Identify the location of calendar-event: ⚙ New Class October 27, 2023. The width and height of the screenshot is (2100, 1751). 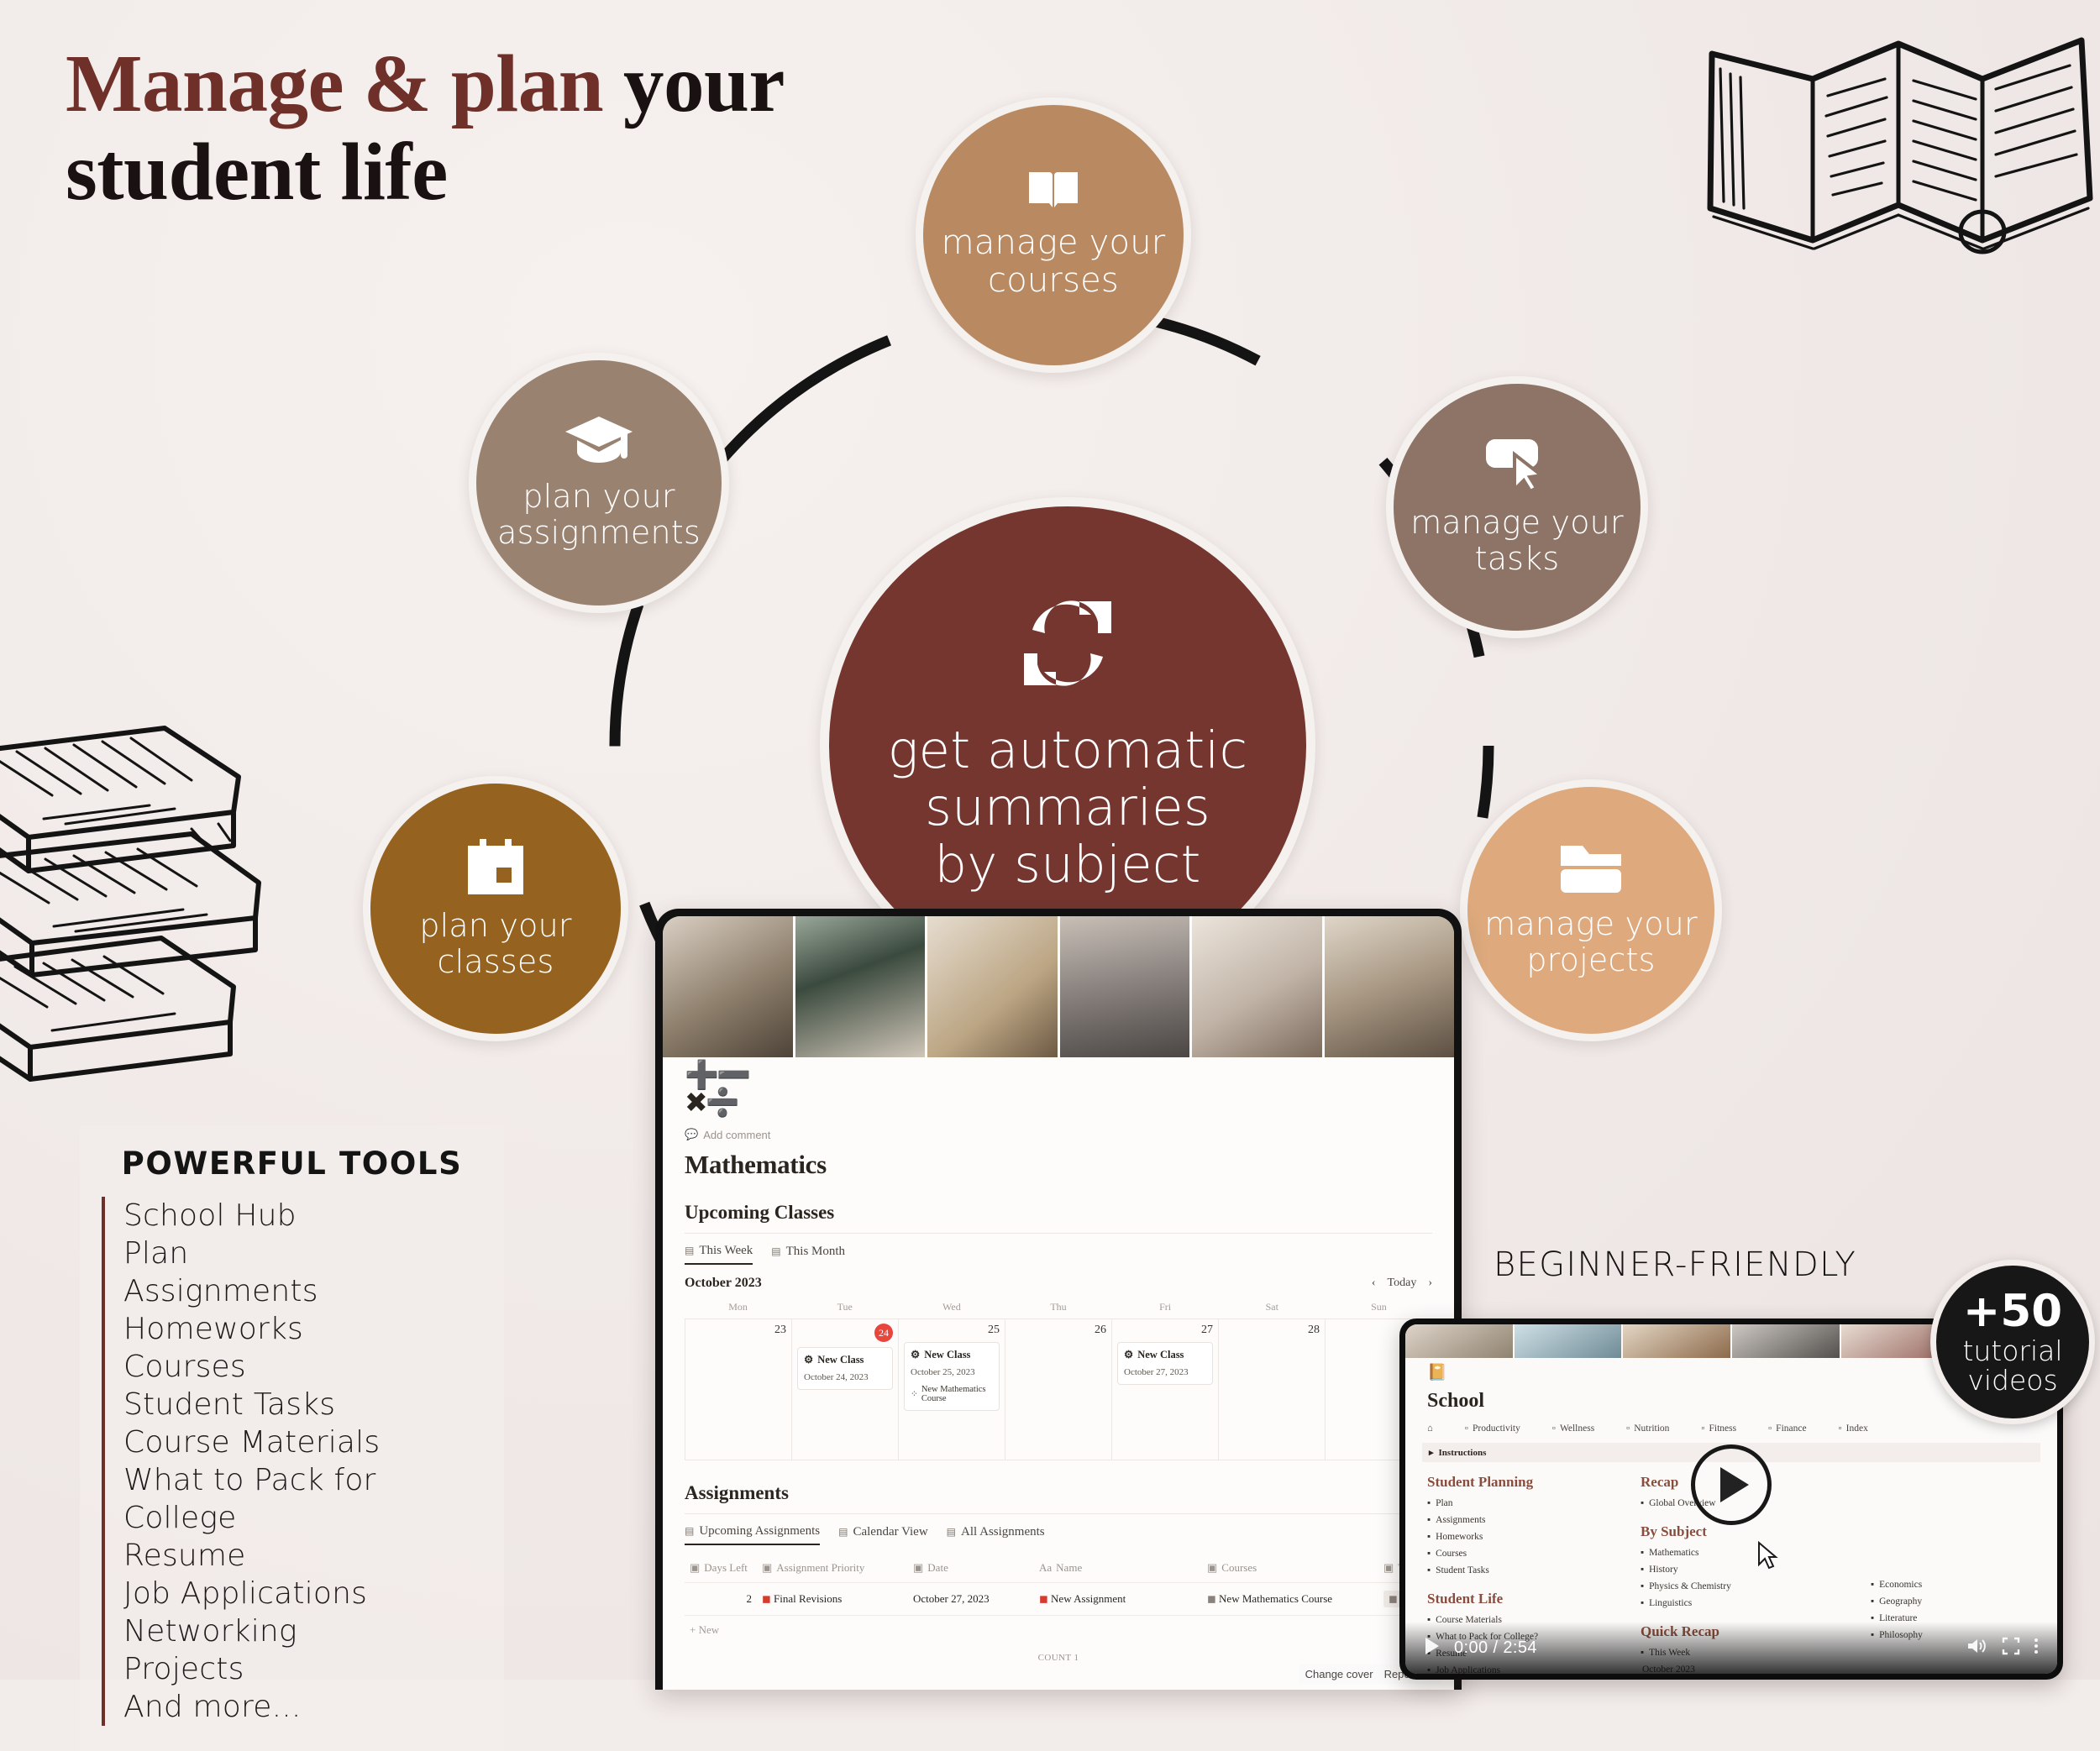
(1165, 1363).